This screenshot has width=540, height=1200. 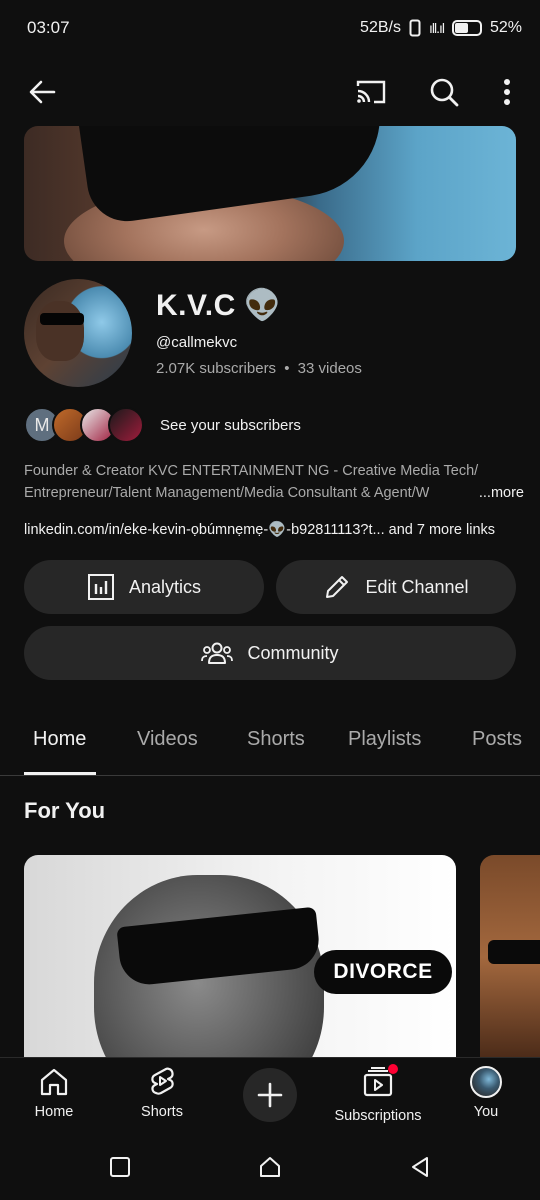 I want to click on community-button: Community, so click(x=270, y=653).